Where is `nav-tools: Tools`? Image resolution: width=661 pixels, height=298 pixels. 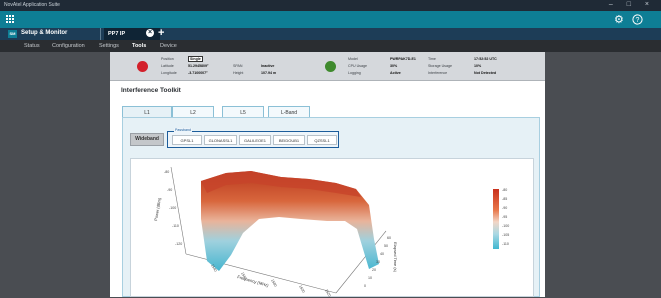
nav-tools: Tools is located at coordinates (139, 46).